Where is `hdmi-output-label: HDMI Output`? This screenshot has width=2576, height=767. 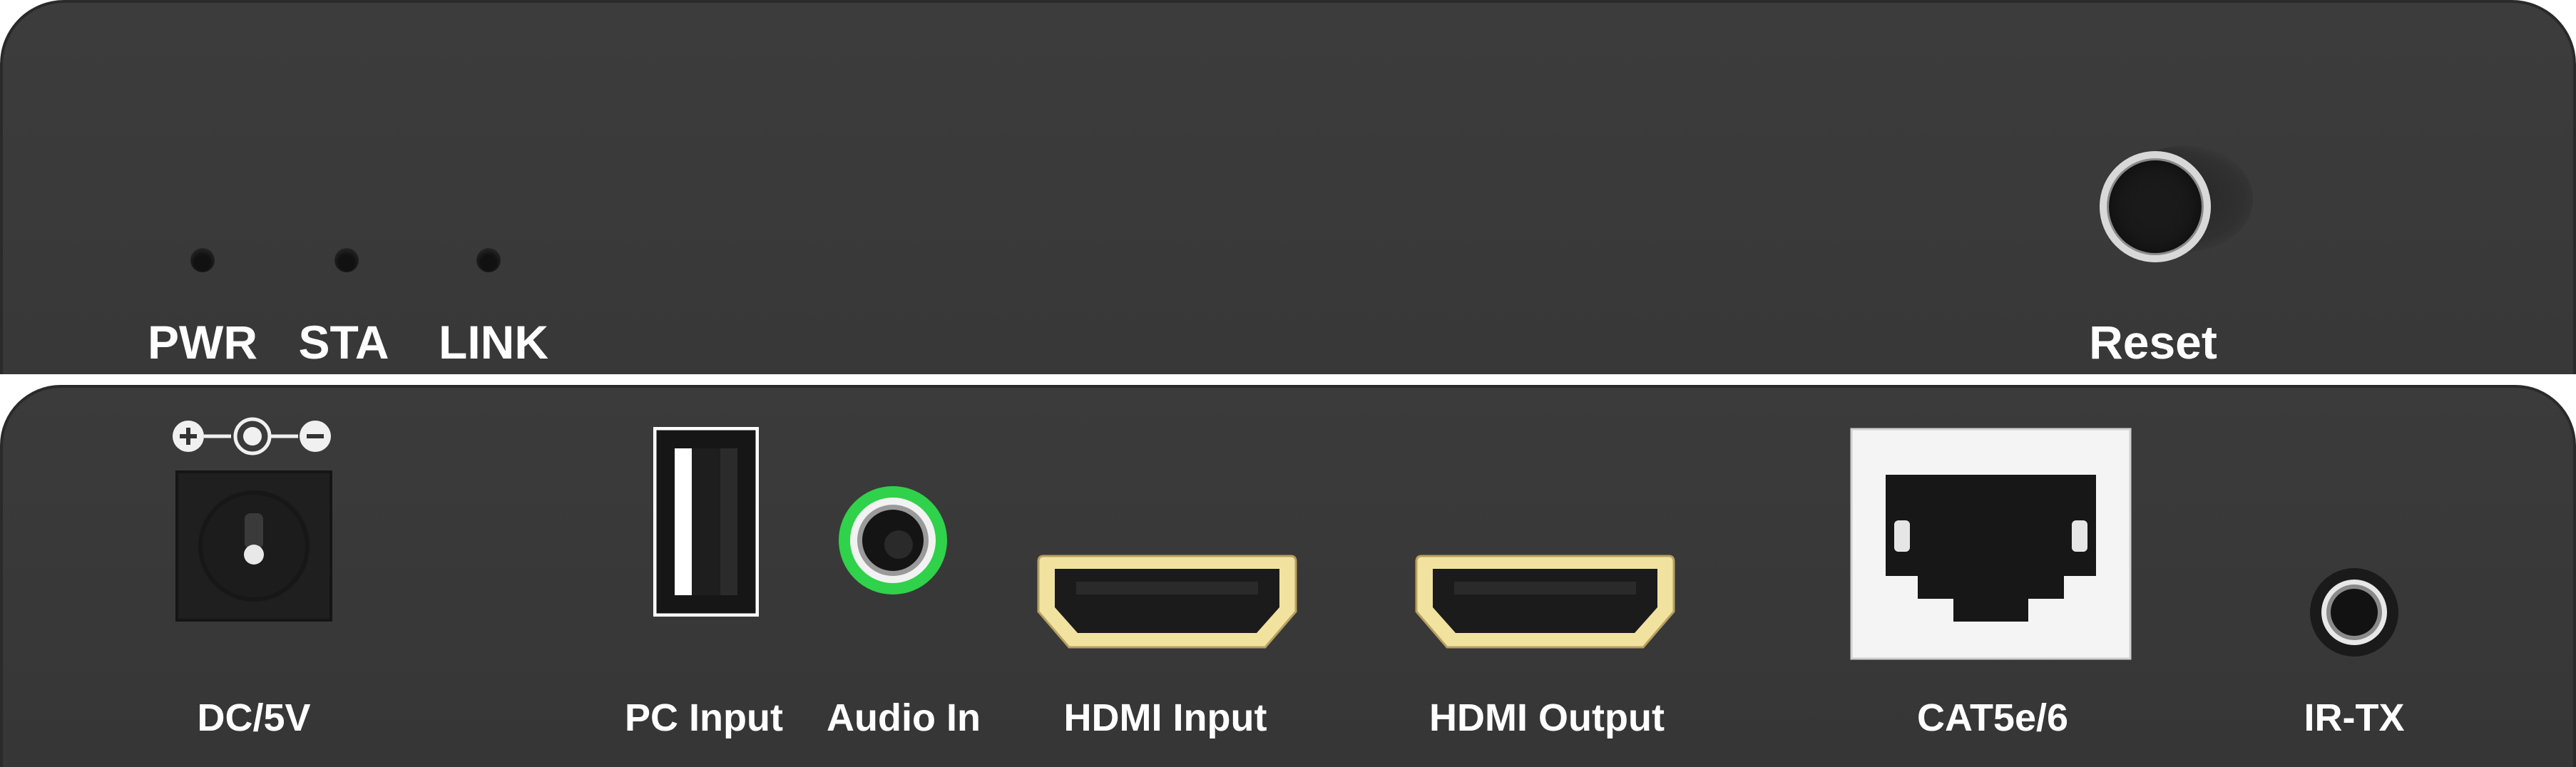
hdmi-output-label: HDMI Output is located at coordinates (1547, 717).